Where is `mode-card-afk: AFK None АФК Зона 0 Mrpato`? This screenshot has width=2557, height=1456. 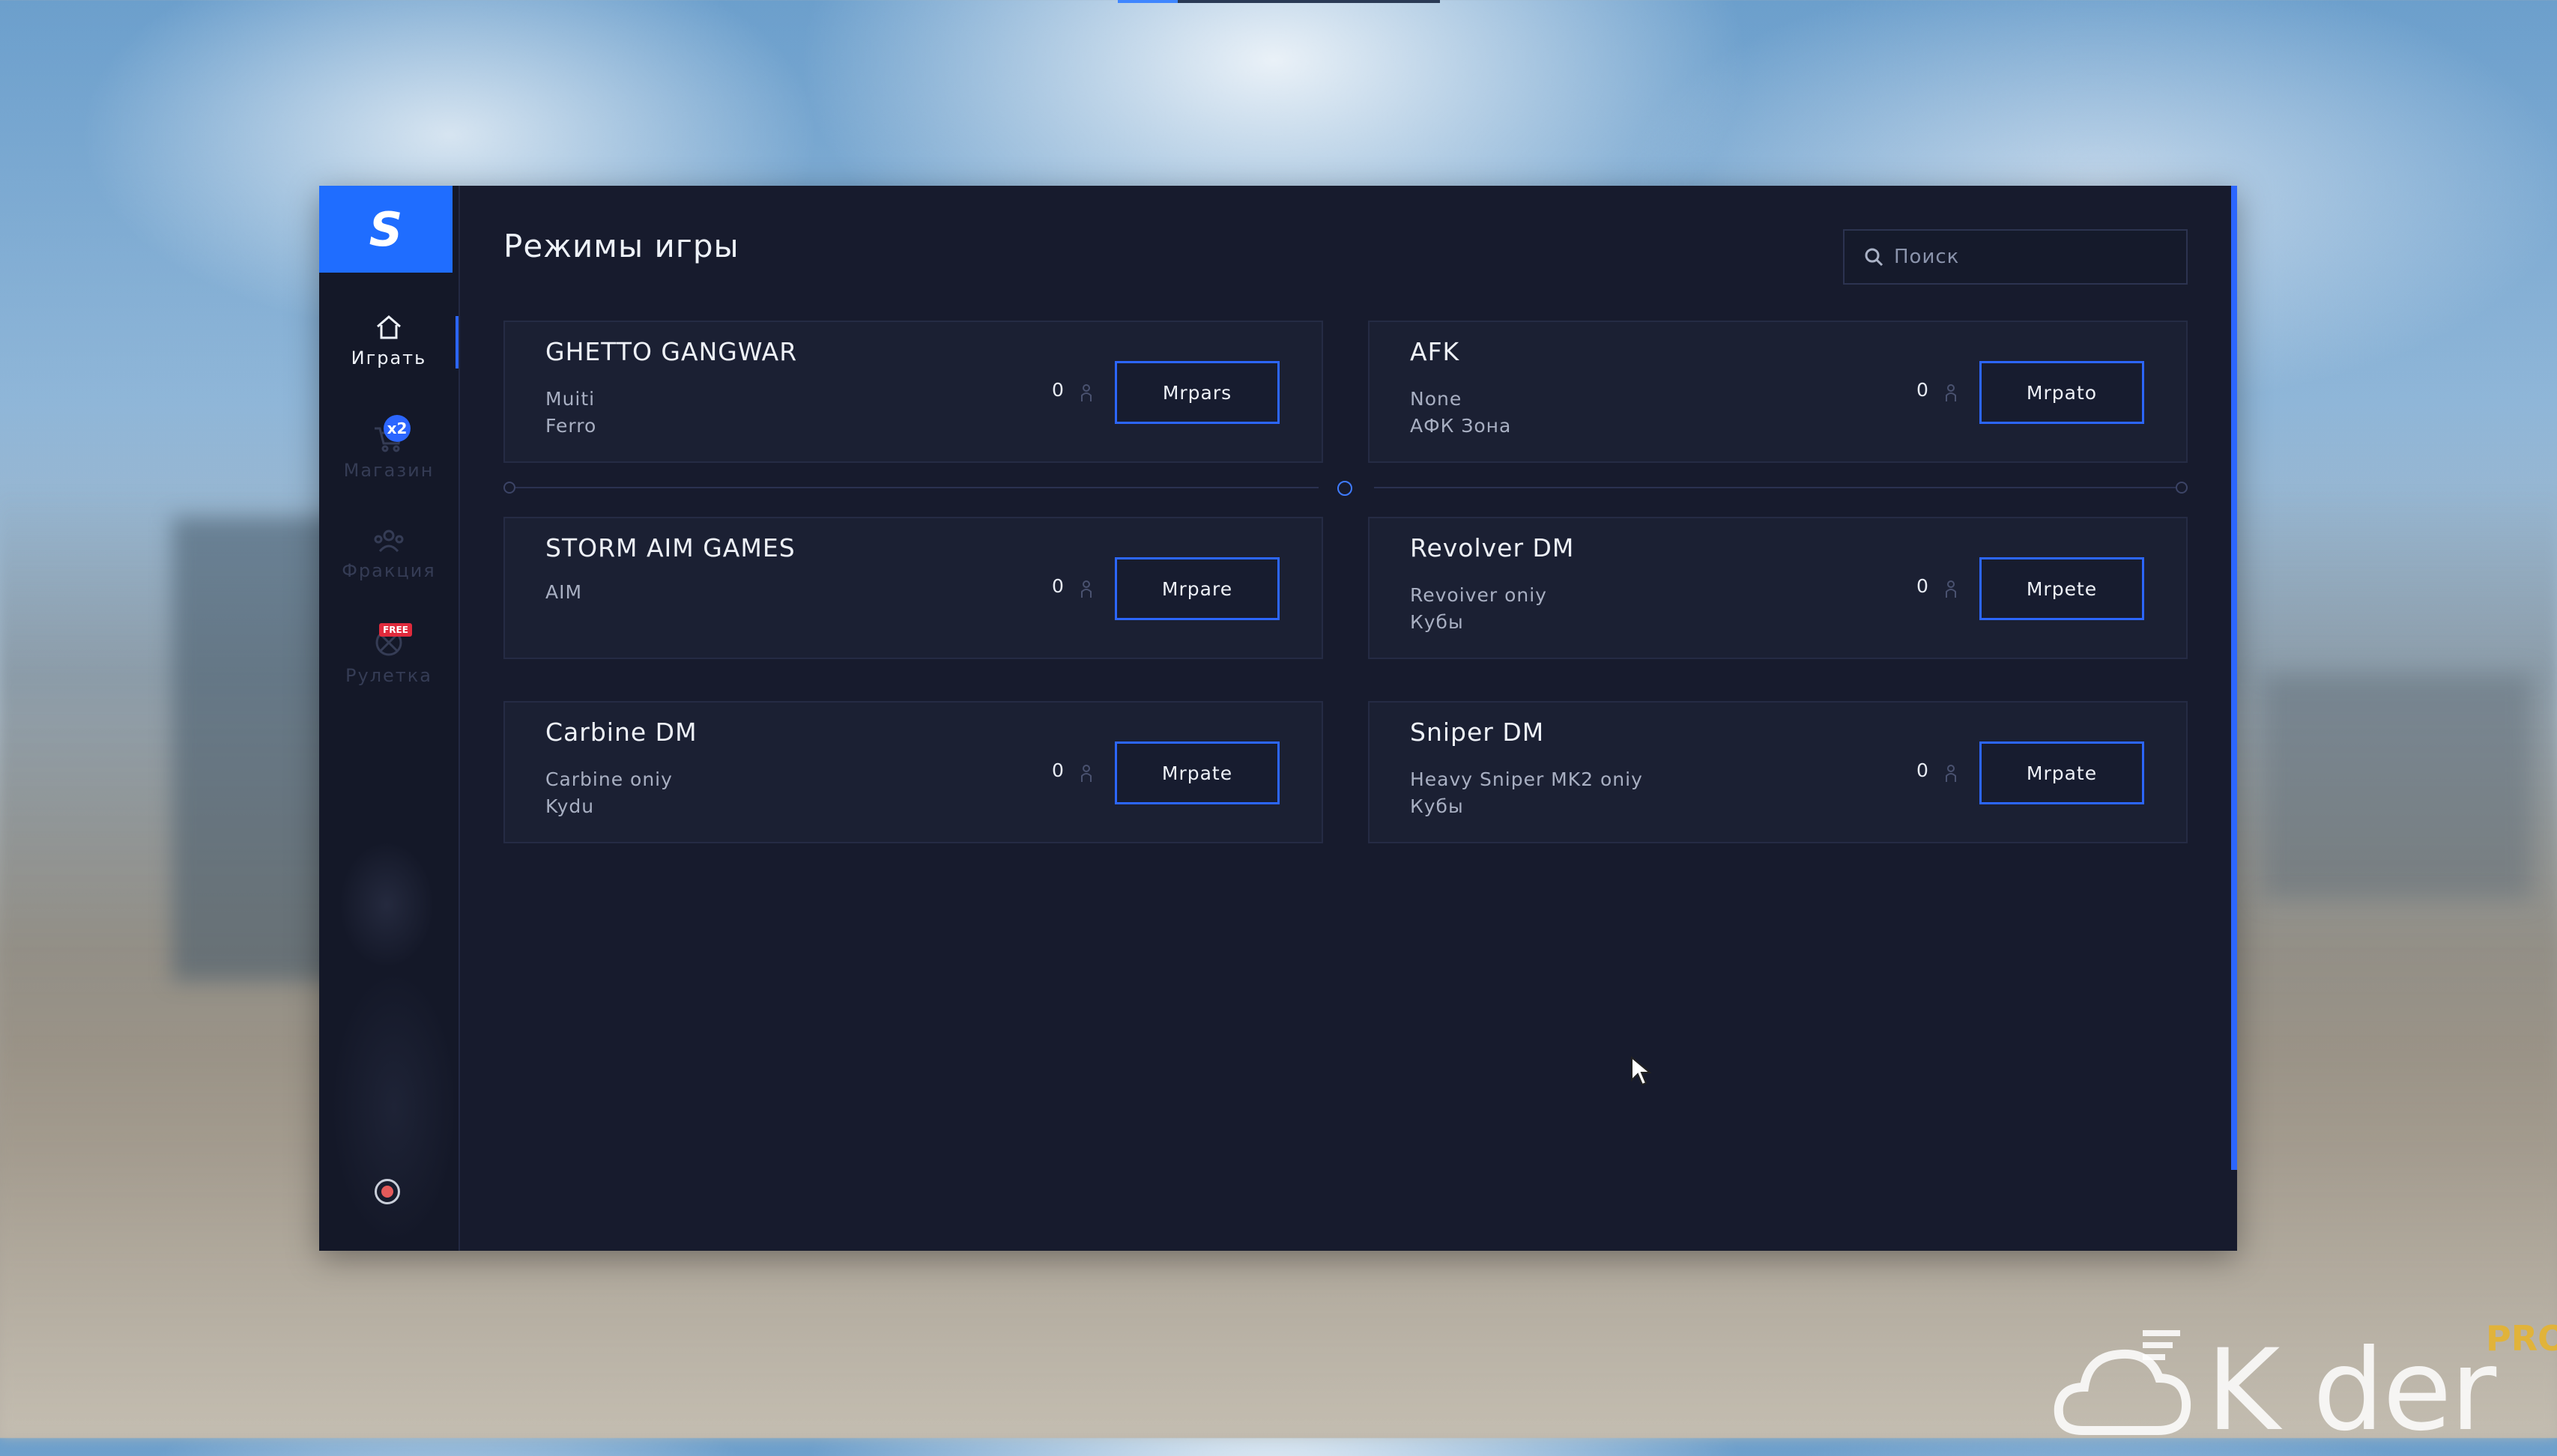 mode-card-afk: AFK None АФК Зона 0 Mrpato is located at coordinates (1778, 392).